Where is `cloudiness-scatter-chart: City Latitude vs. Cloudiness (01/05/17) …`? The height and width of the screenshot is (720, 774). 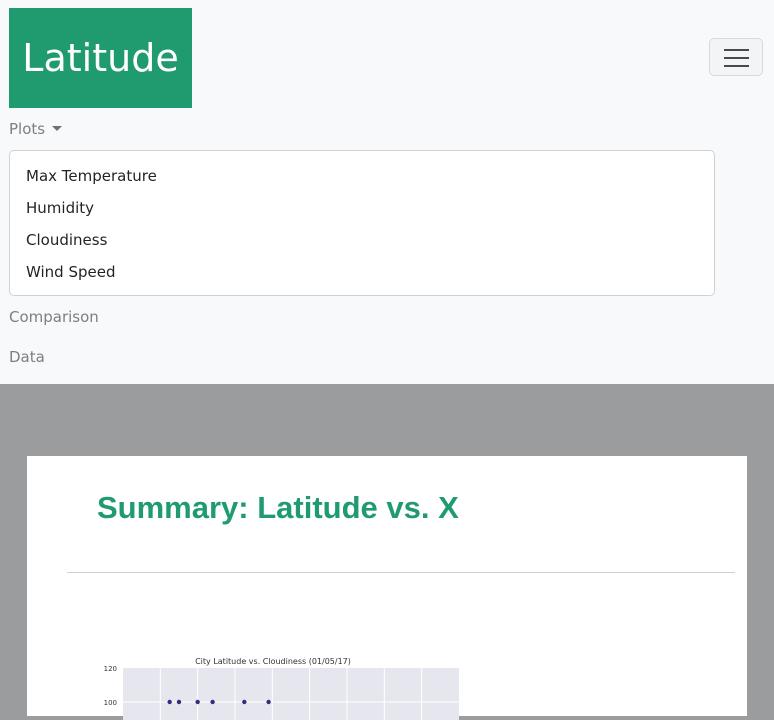
cloudiness-scatter-chart: City Latitude vs. Cloudiness (01/05/17) … is located at coordinates (281, 688).